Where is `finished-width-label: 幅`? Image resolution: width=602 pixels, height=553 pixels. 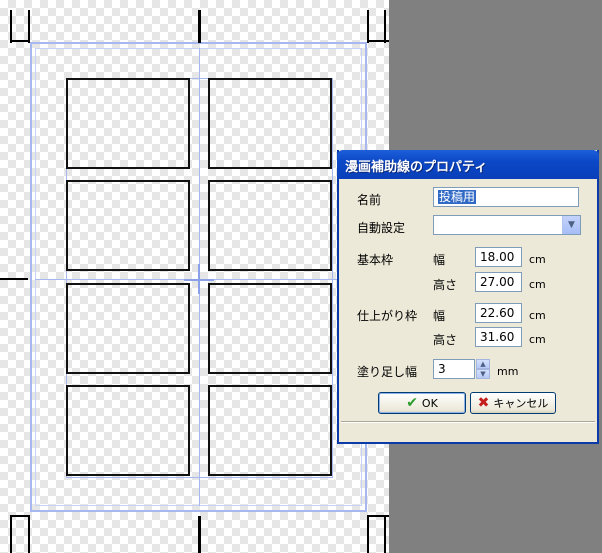
finished-width-label: 幅 is located at coordinates (439, 316).